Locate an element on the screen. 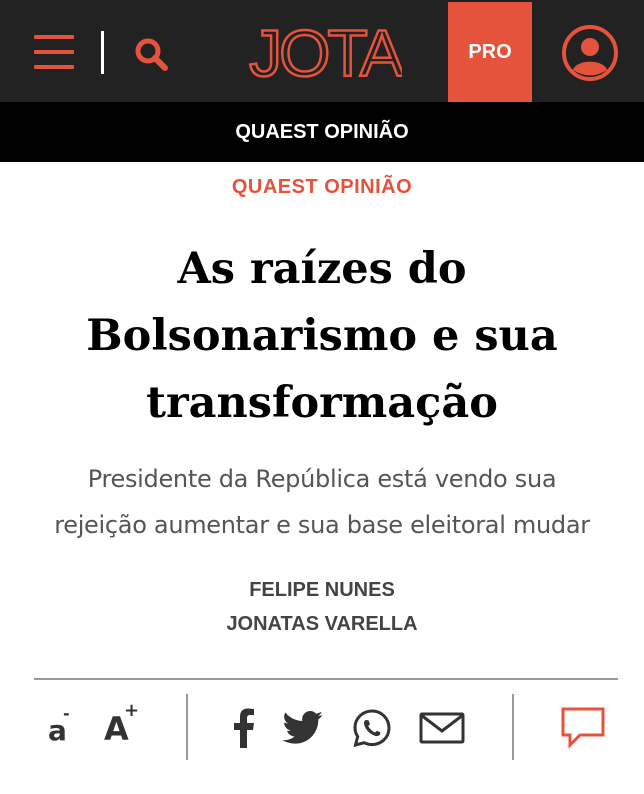  share-facebook-button is located at coordinates (244, 728).